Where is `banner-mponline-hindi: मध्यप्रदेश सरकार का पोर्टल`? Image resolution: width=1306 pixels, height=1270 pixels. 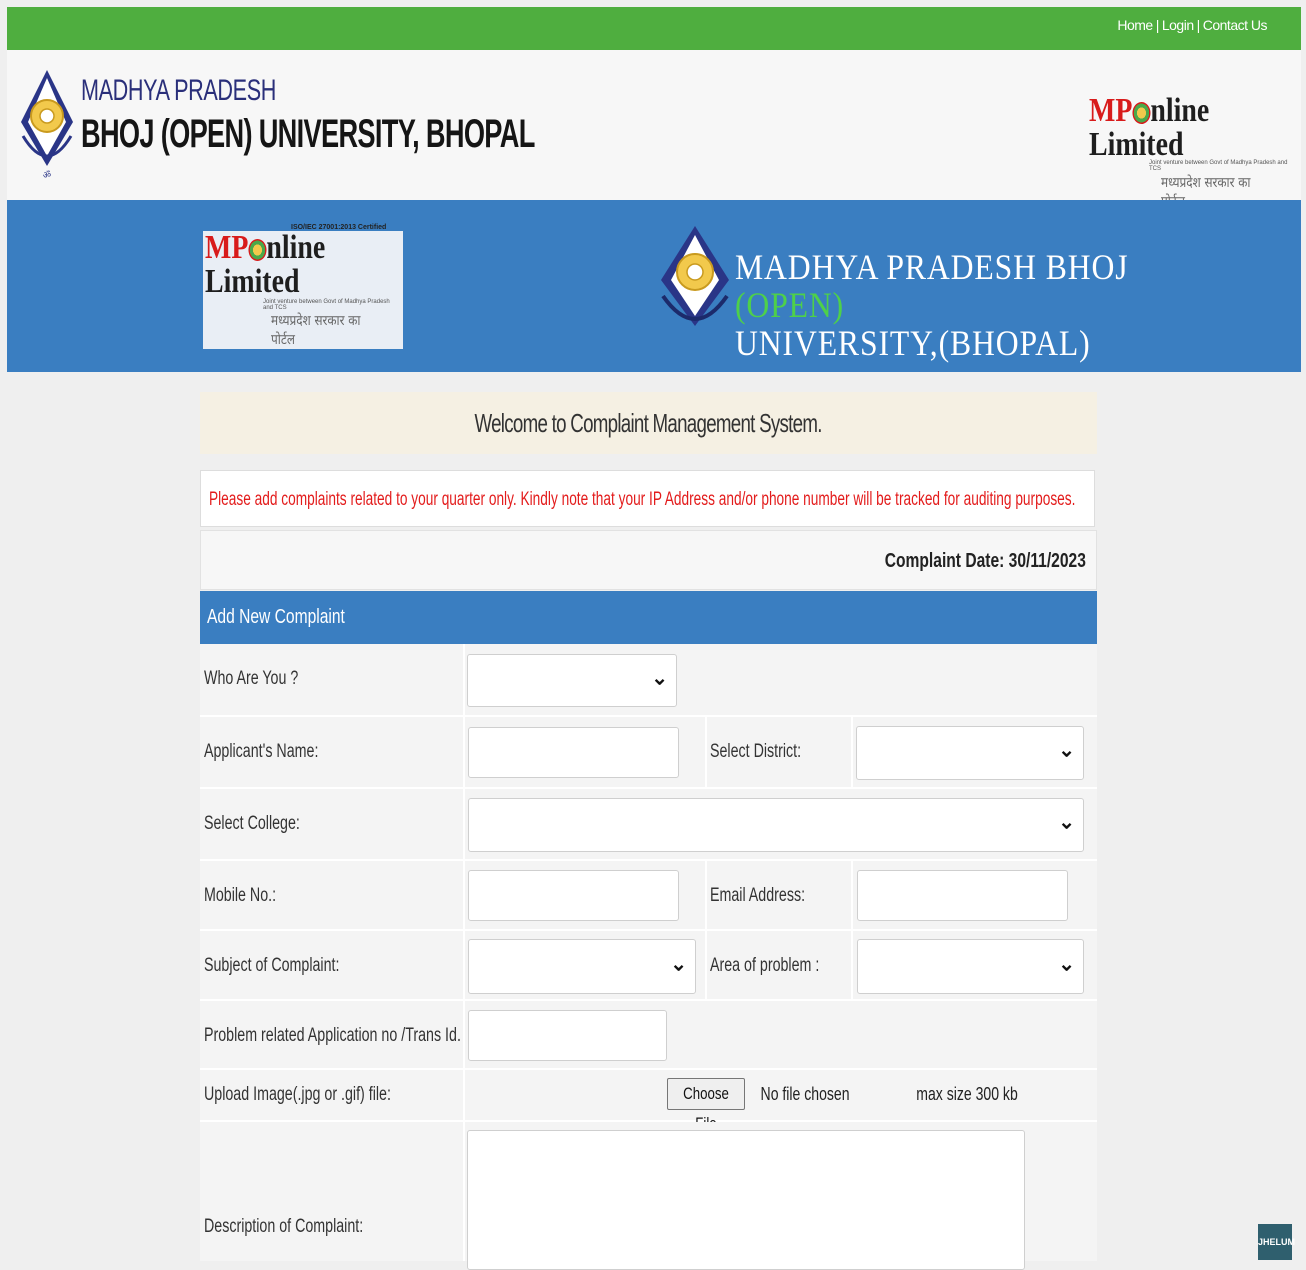
banner-mponline-hindi: मध्यप्रदेश सरकार का पोर्टल is located at coordinates (316, 330).